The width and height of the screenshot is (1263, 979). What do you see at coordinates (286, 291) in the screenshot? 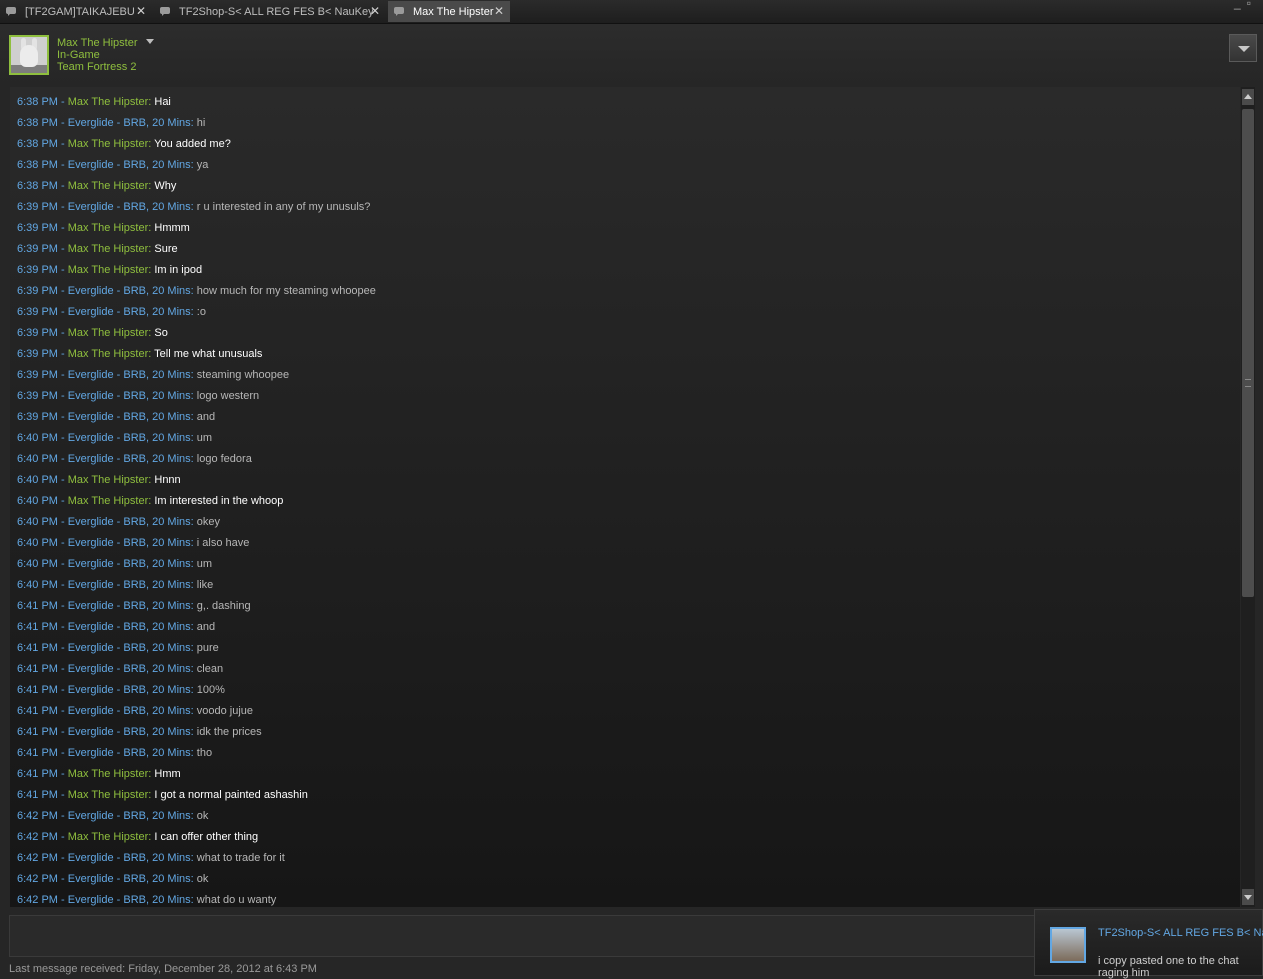
I see `message-text: how much for my steaming whoopee` at bounding box center [286, 291].